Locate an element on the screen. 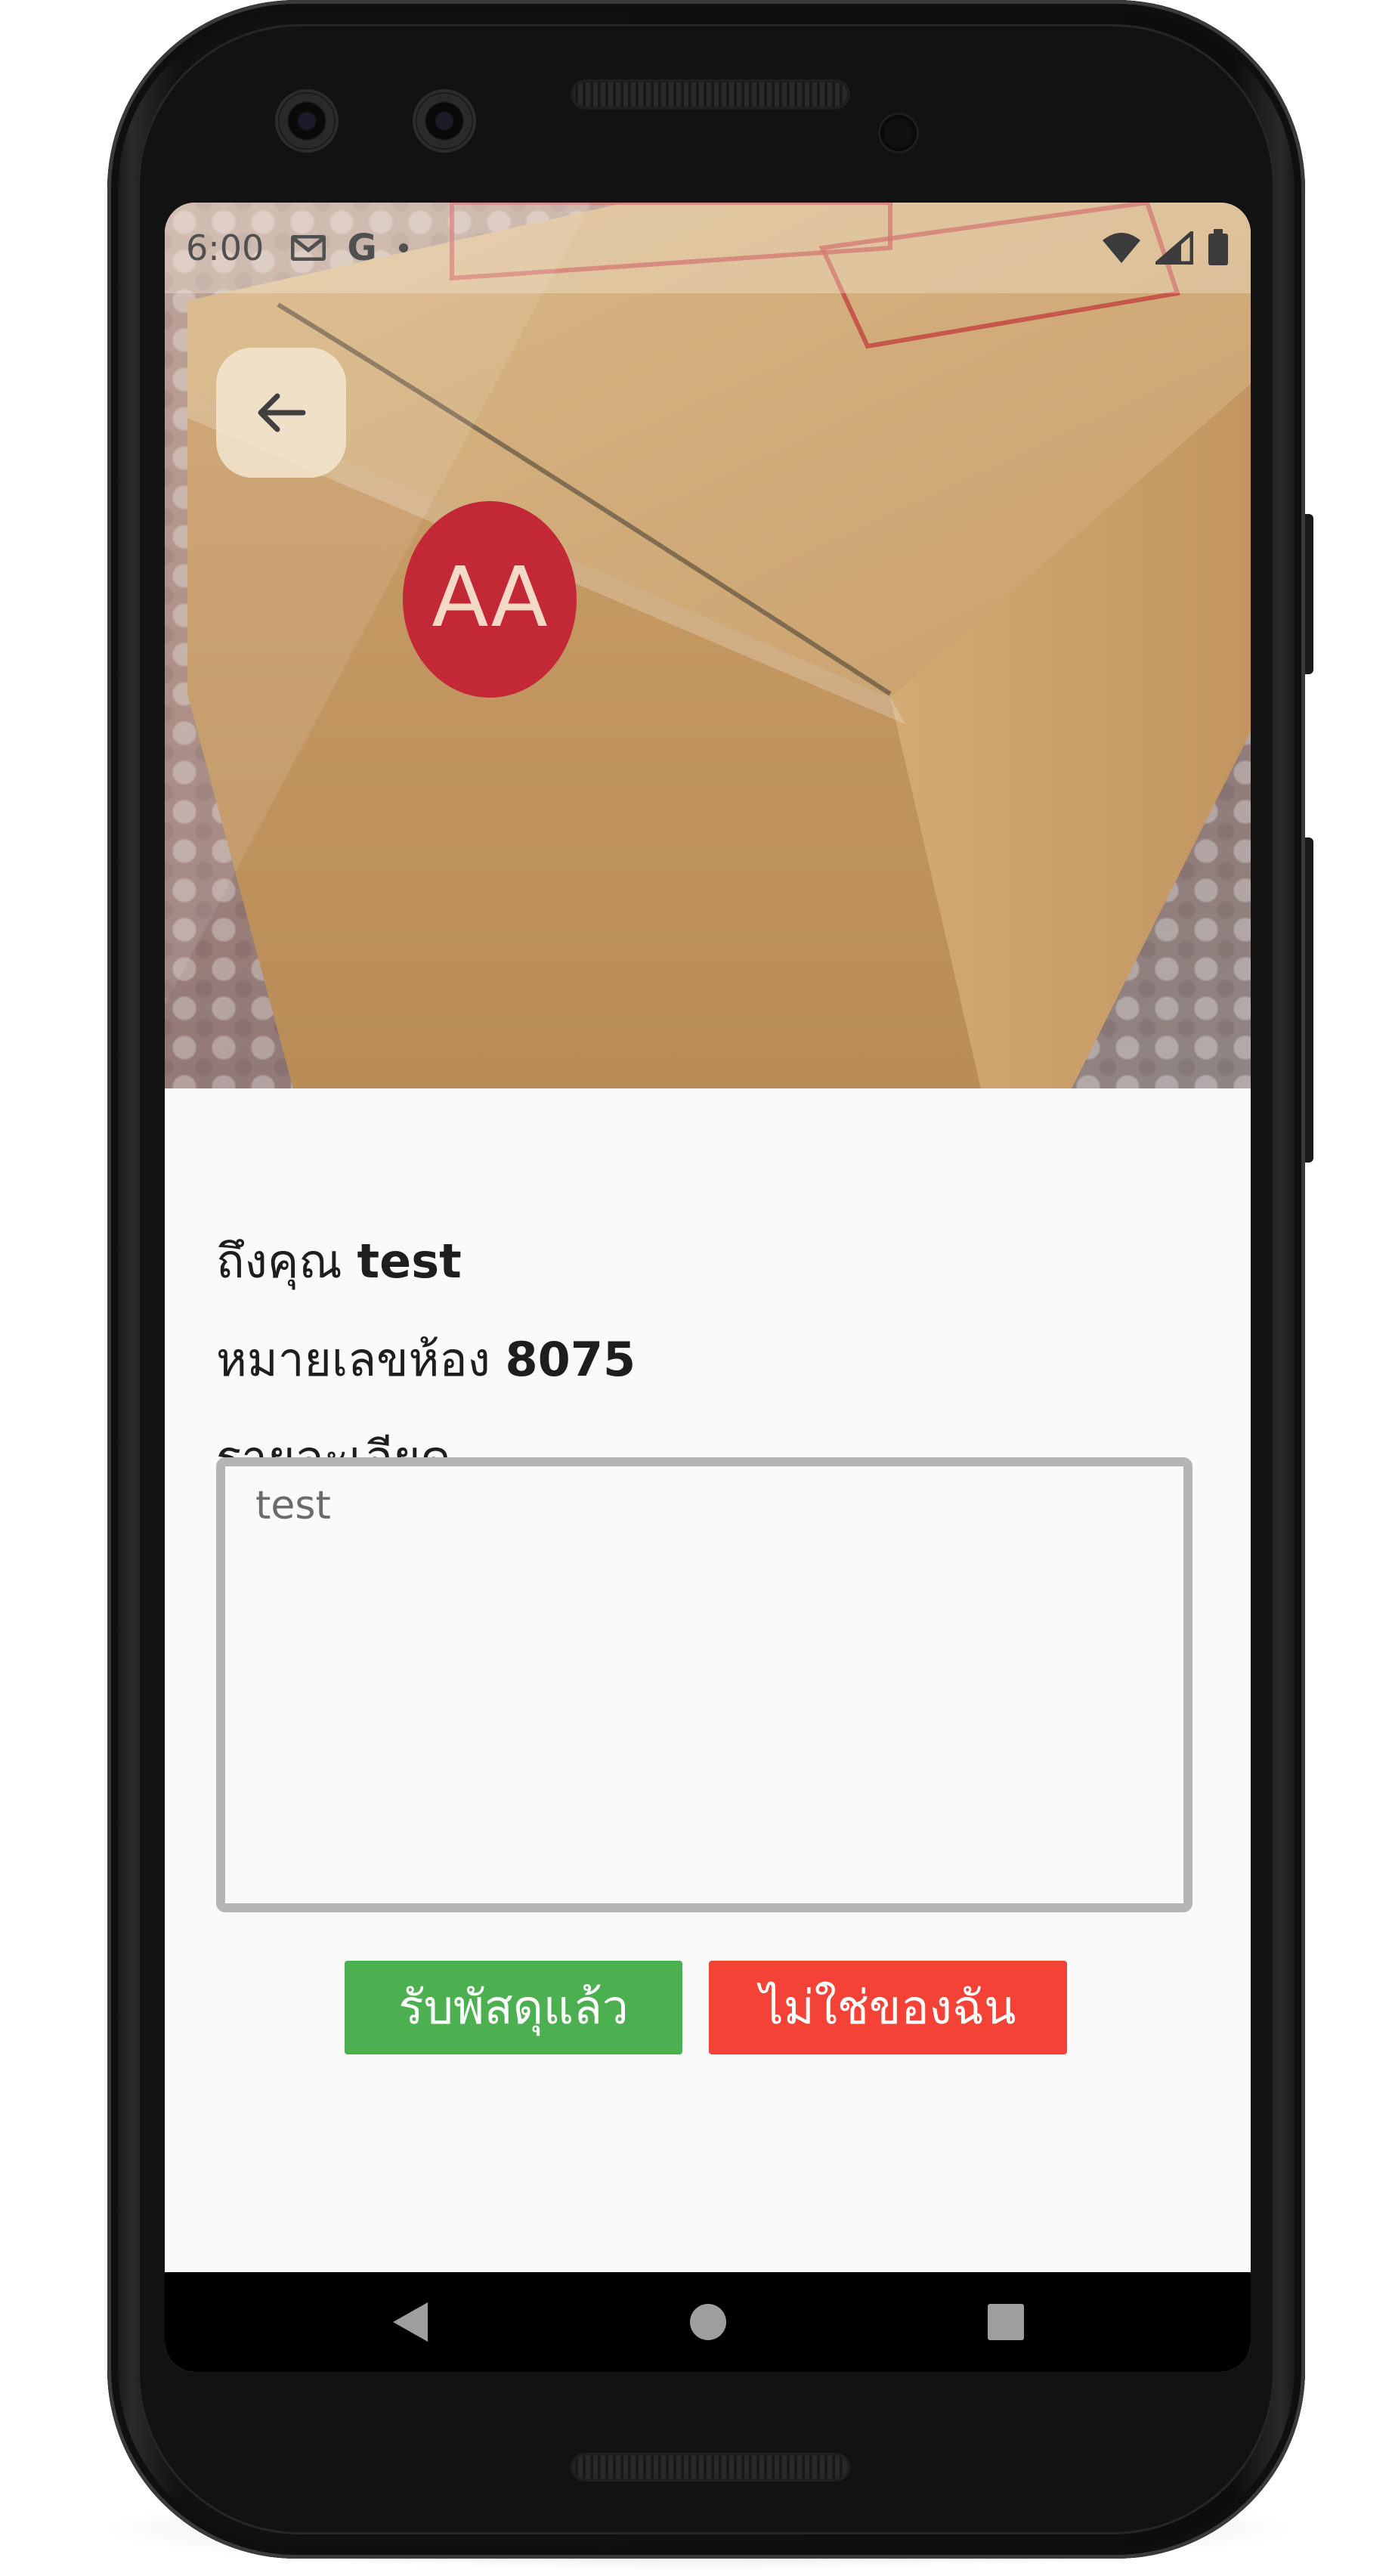  nav-recents-button is located at coordinates (1006, 2322).